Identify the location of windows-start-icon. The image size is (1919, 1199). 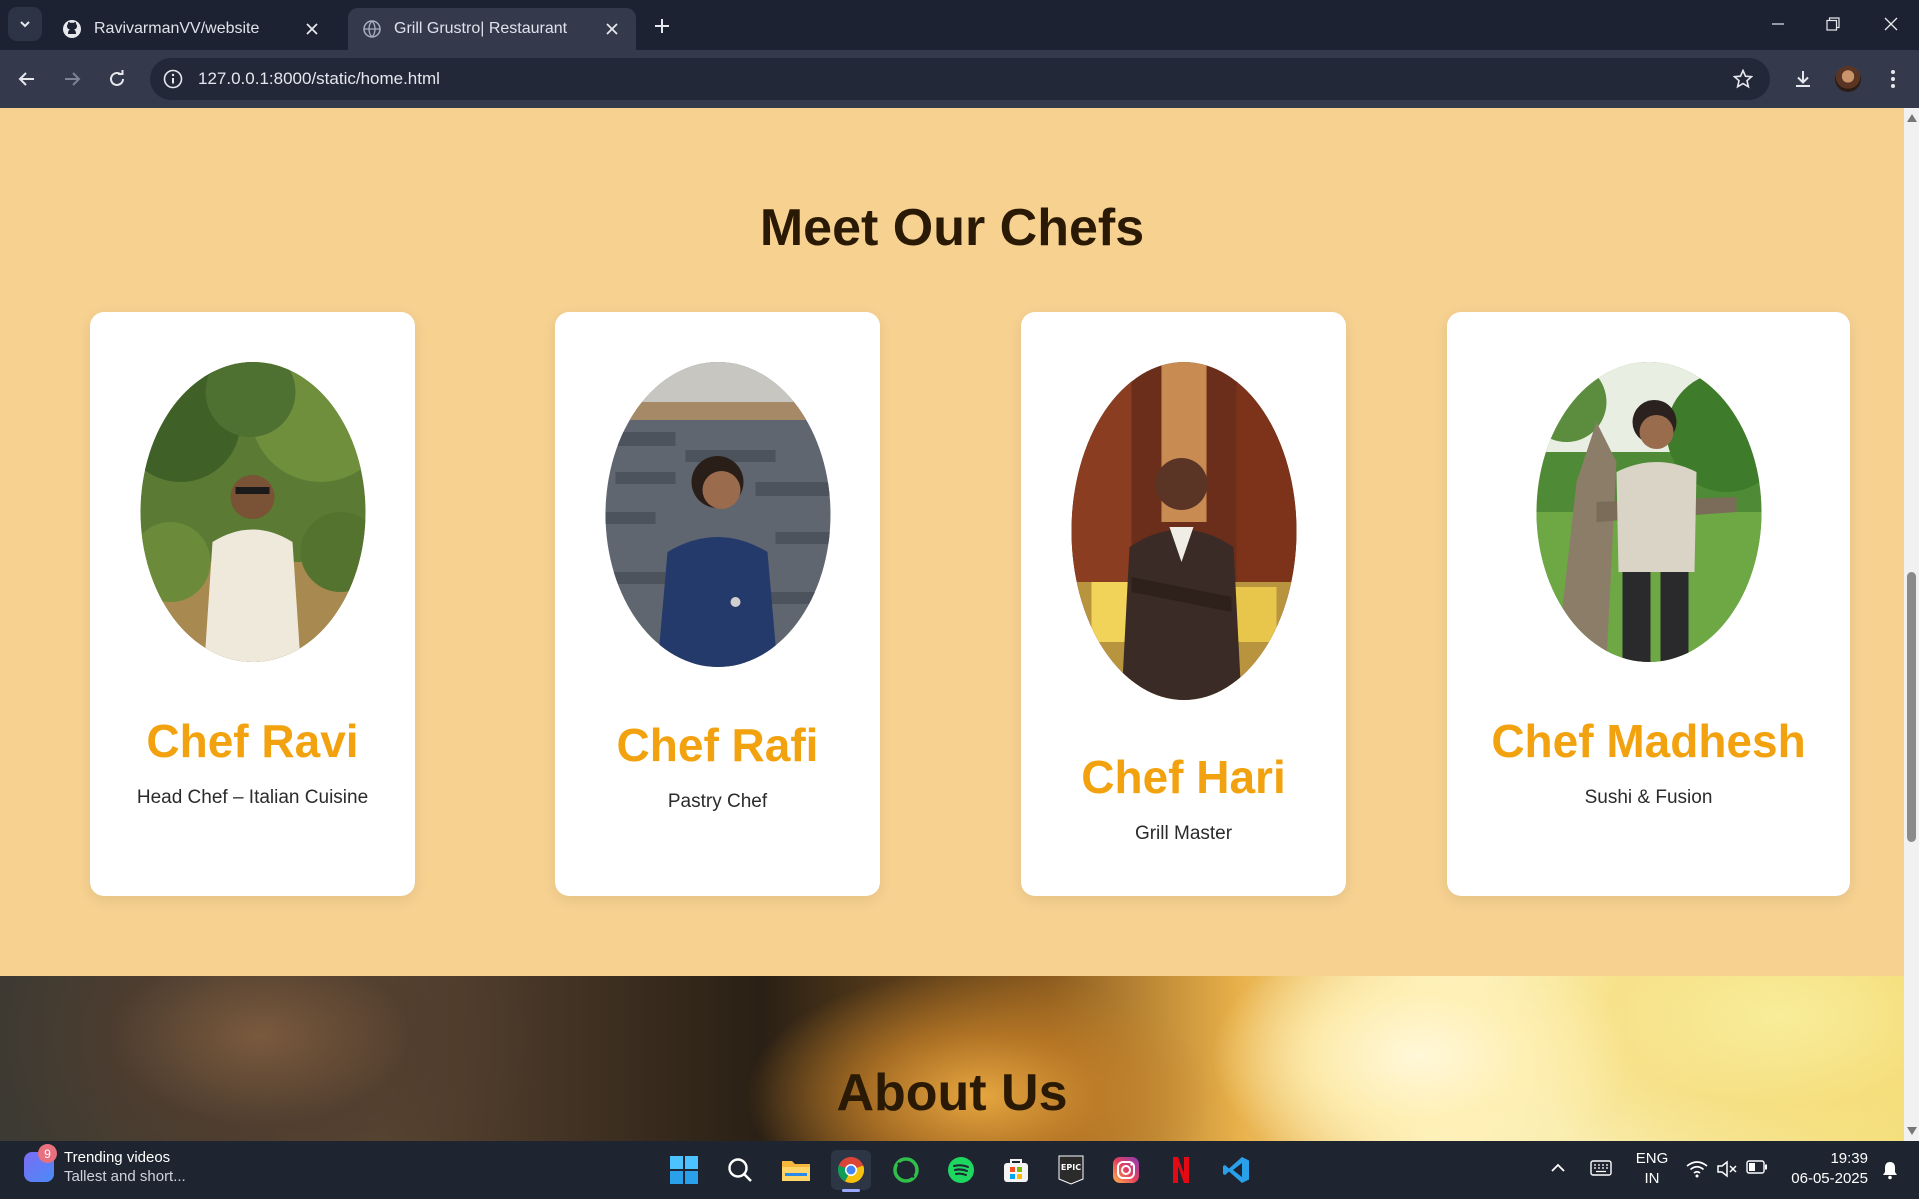
(684, 1170).